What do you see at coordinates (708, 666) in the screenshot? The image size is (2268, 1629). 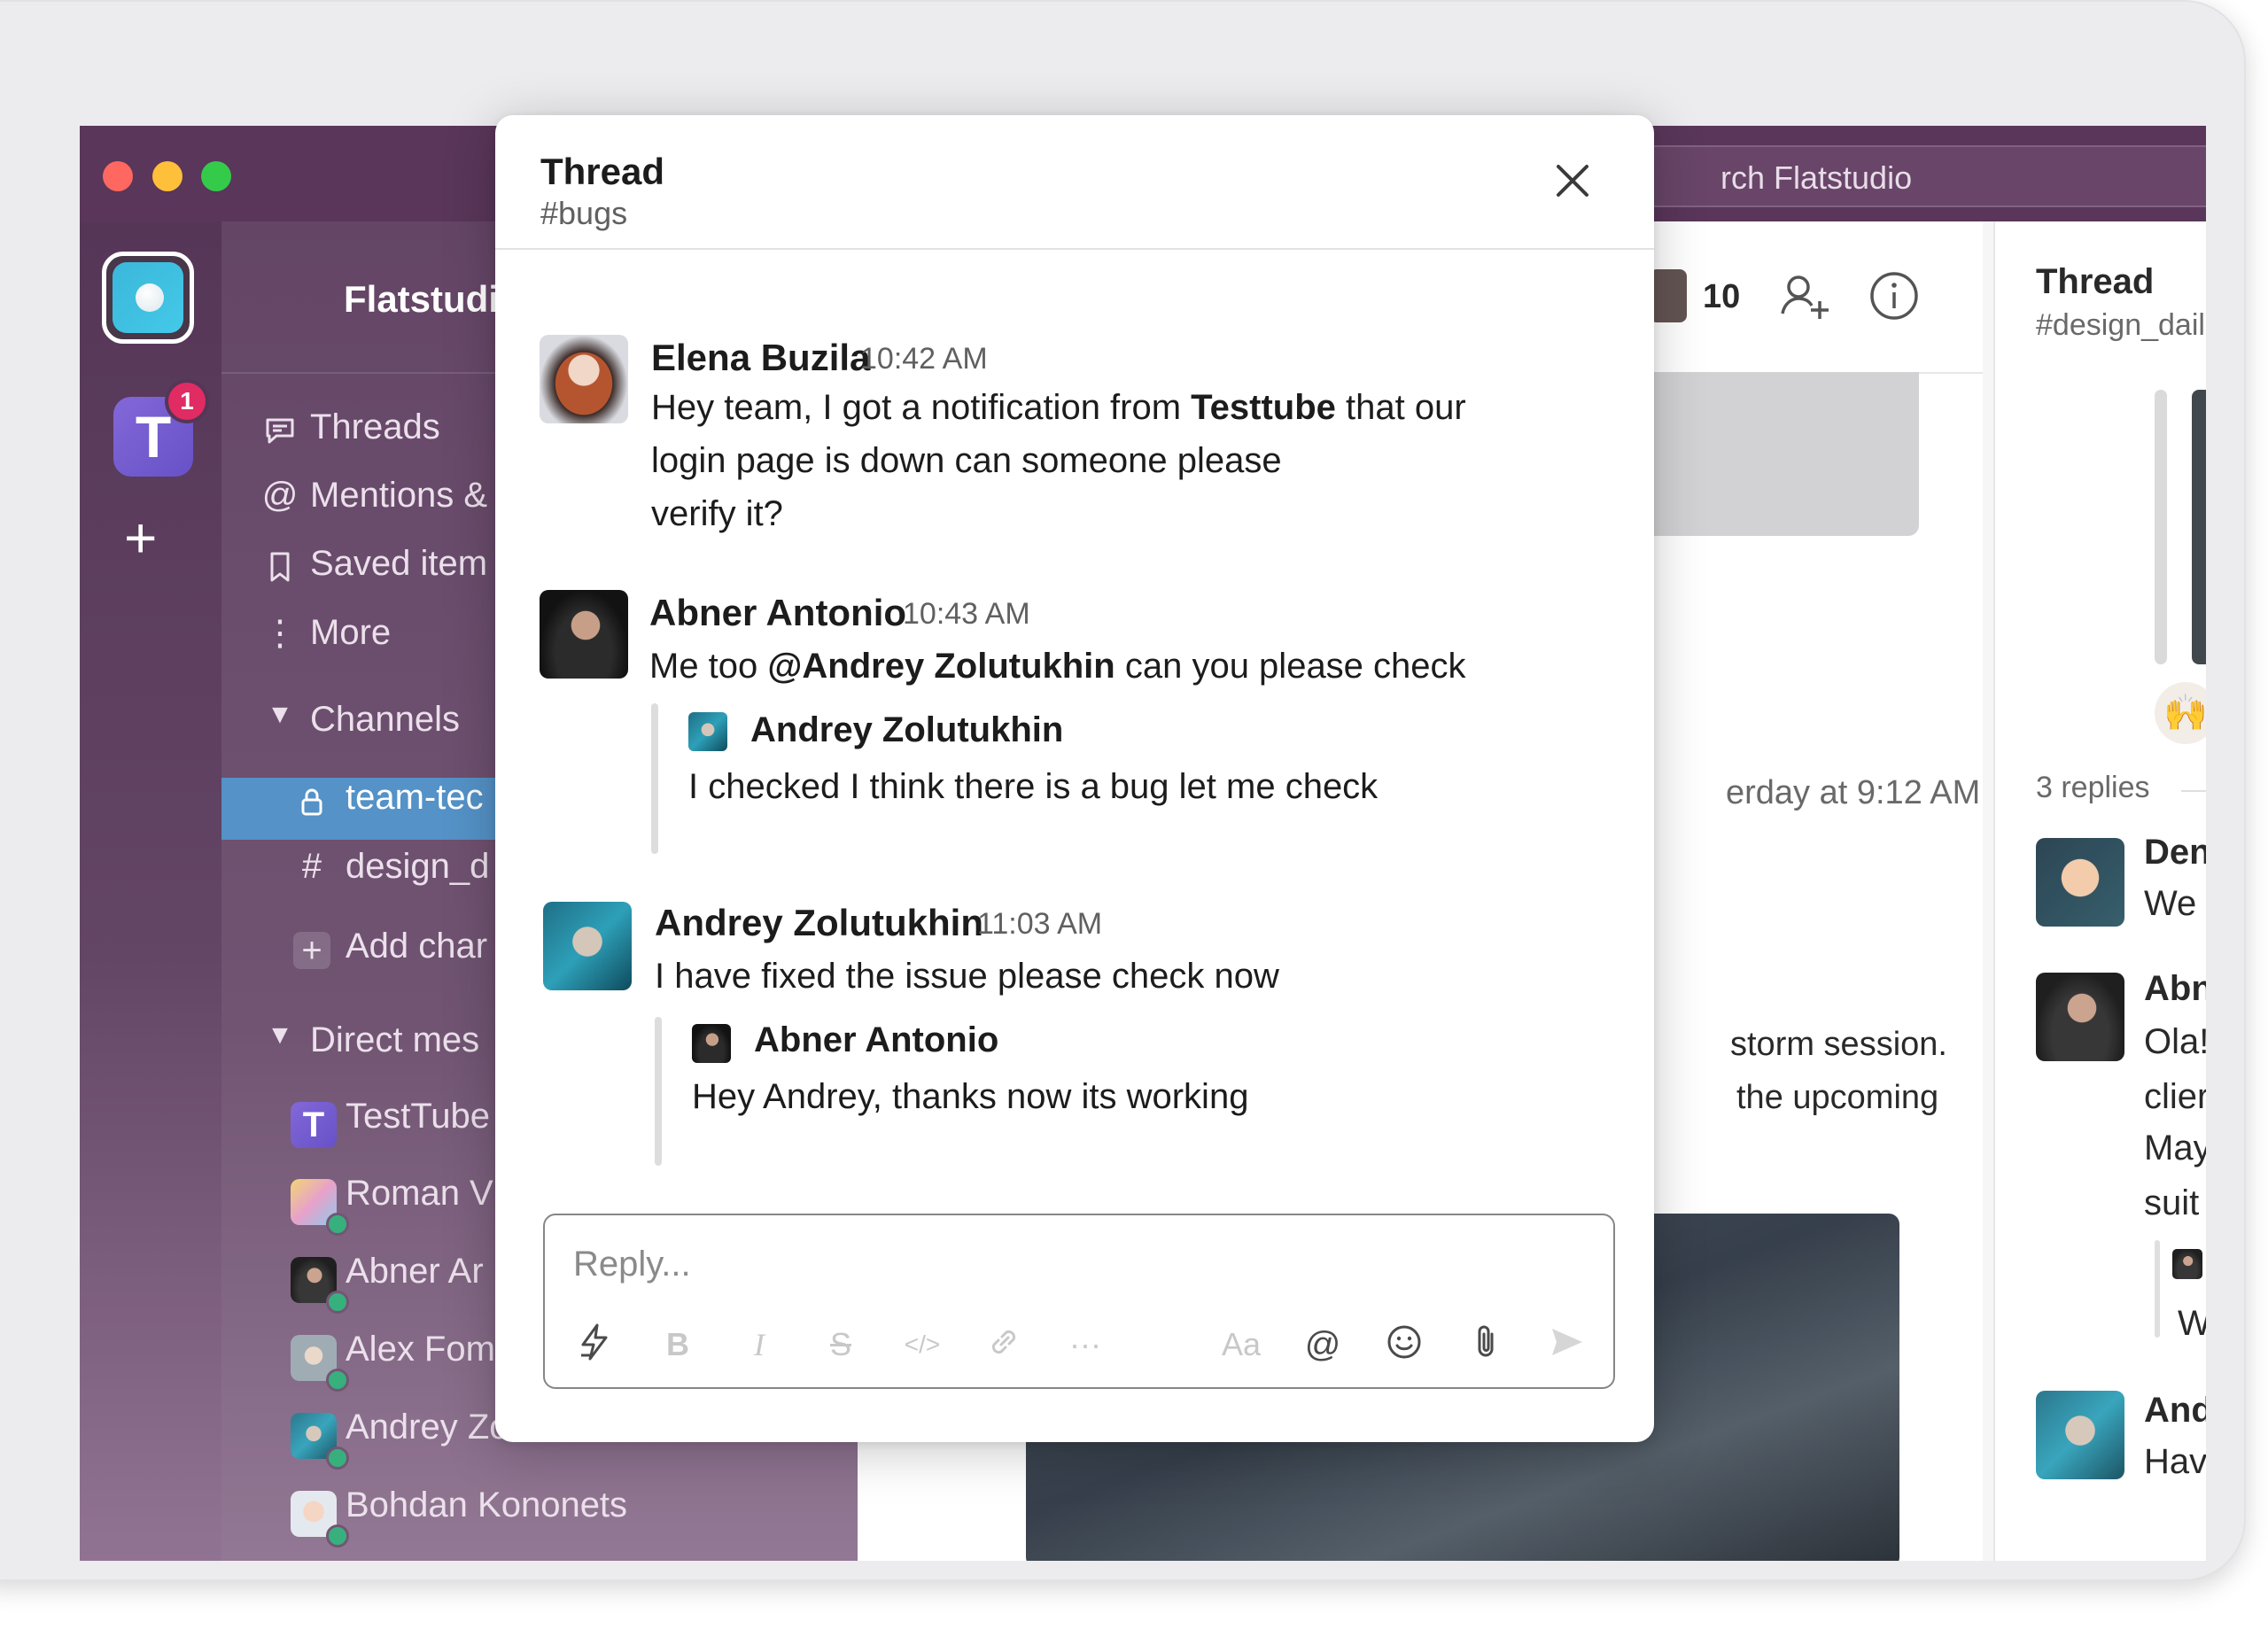 I see `text-segment: Me too` at bounding box center [708, 666].